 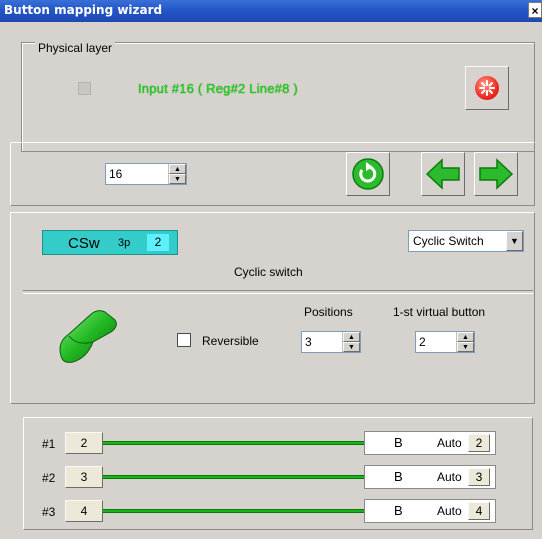 What do you see at coordinates (75, 48) in the screenshot?
I see `physical-layer-label: Physical layer` at bounding box center [75, 48].